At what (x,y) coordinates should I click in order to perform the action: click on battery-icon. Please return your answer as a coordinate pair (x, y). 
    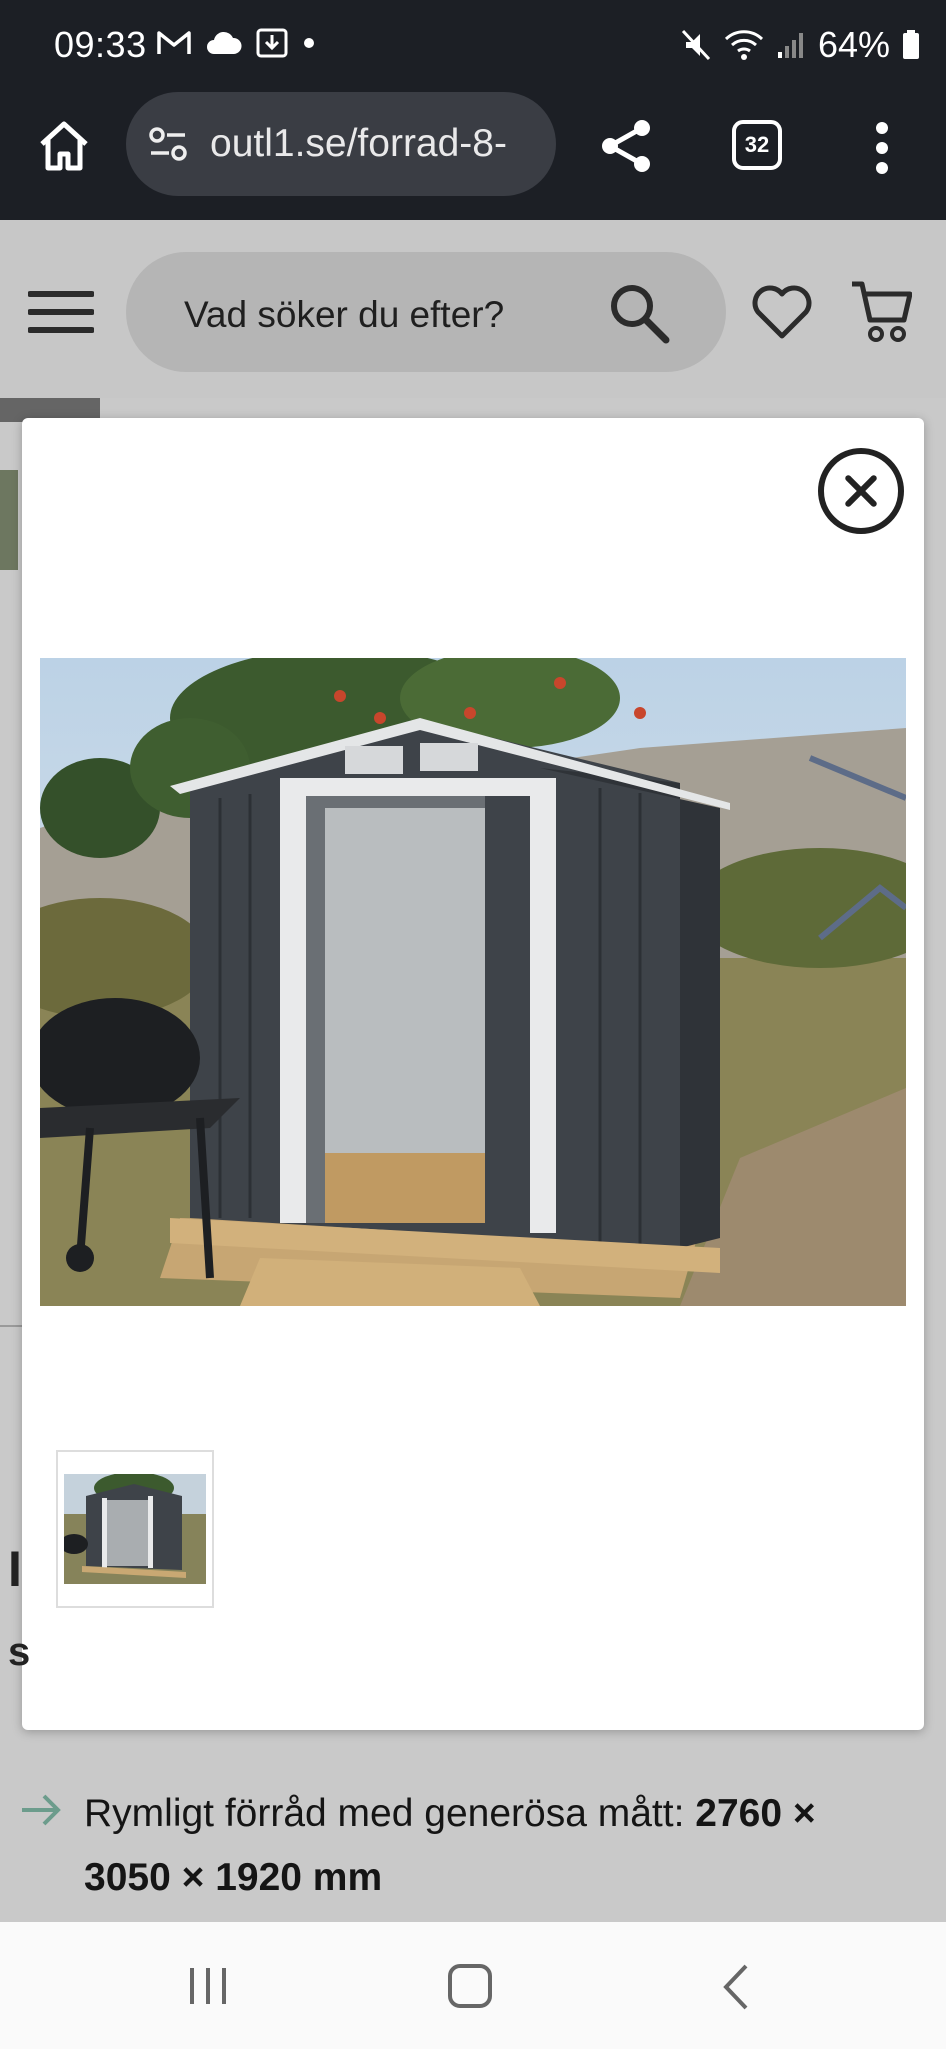
    Looking at the image, I should click on (911, 44).